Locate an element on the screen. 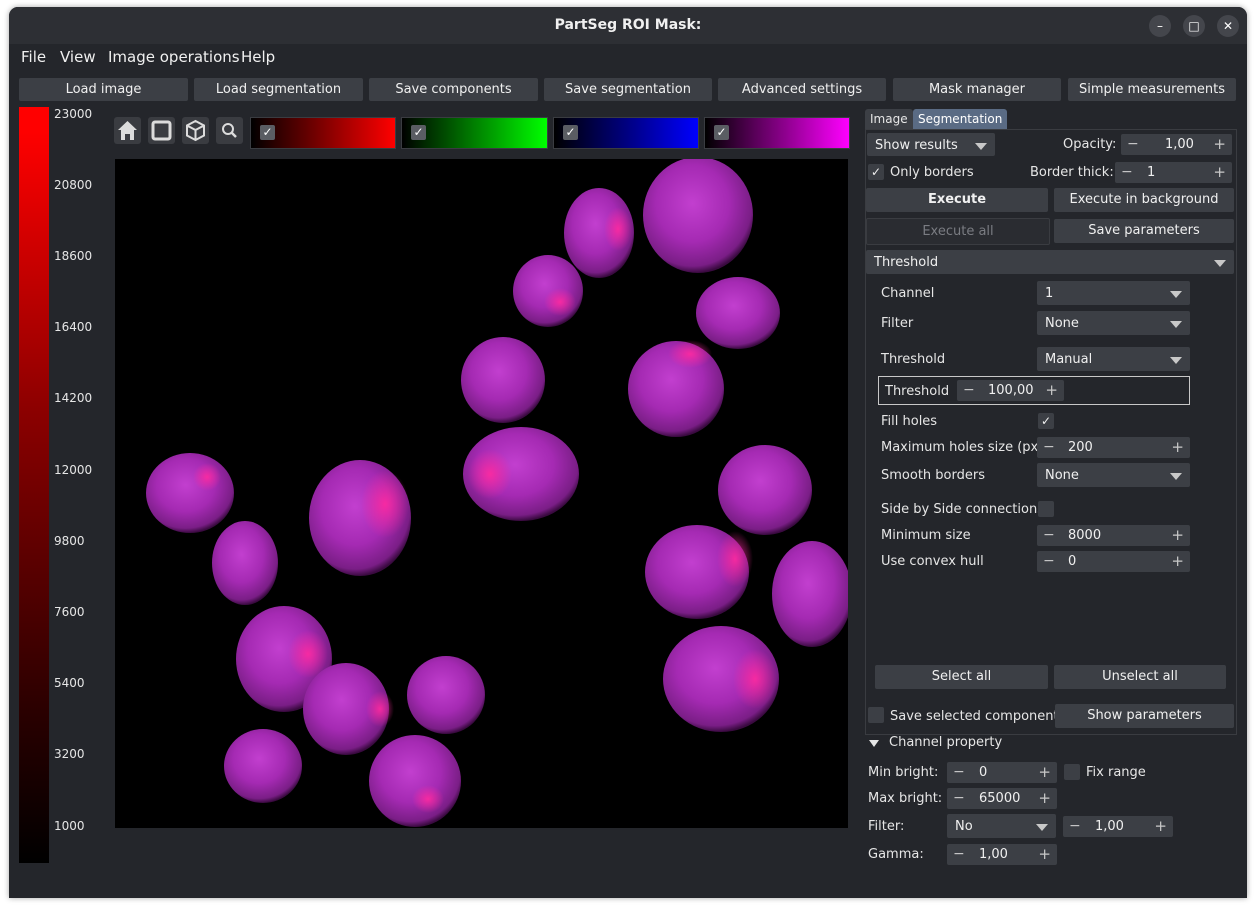  channel-1-colormap: ✓ is located at coordinates (323, 133).